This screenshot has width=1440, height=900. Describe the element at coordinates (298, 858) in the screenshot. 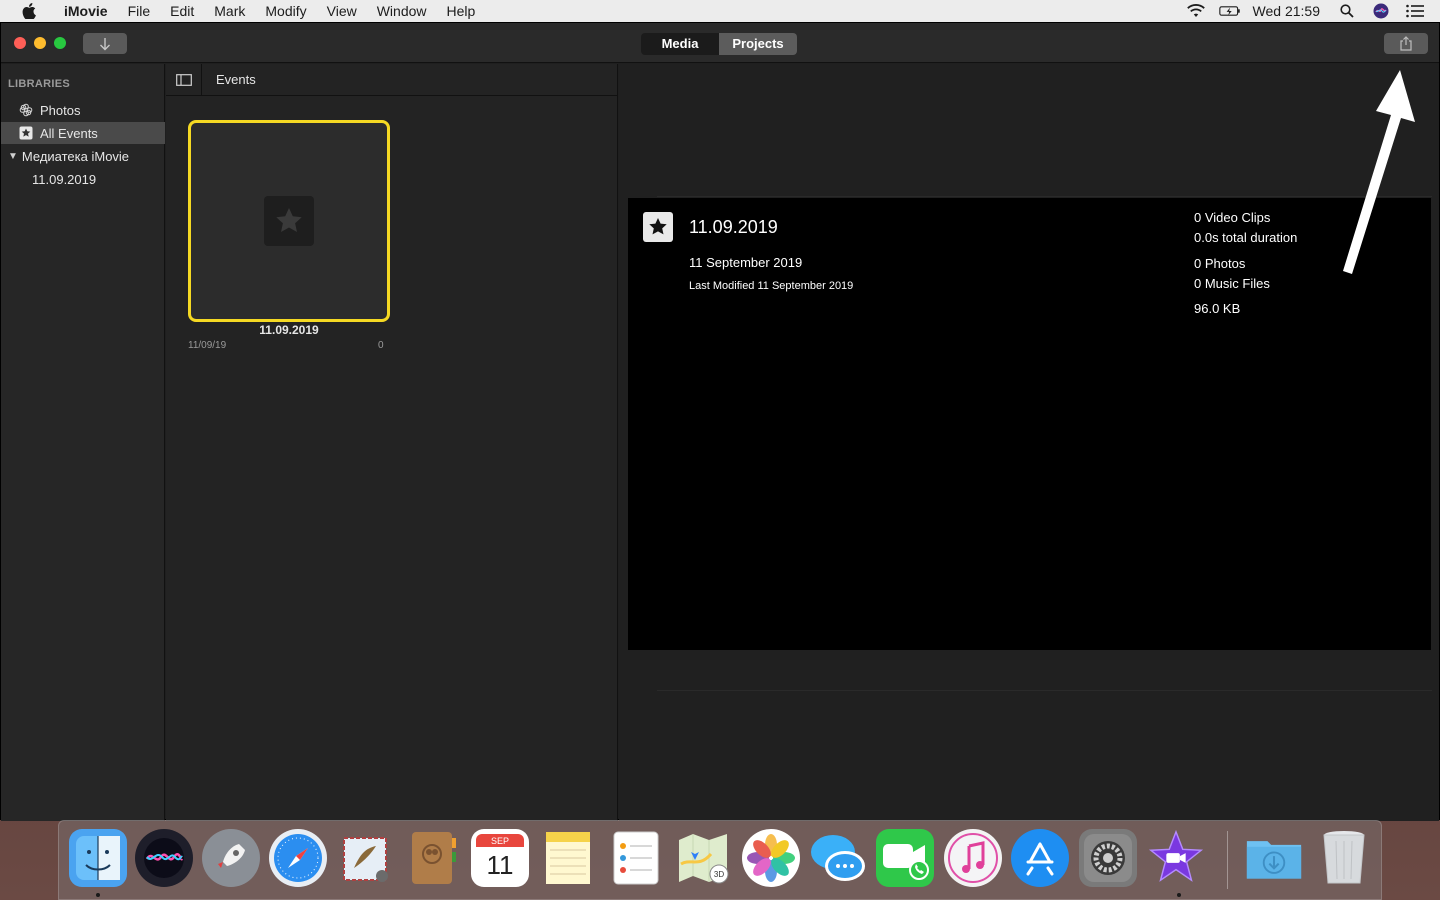

I see `dock-safari-icon` at that location.